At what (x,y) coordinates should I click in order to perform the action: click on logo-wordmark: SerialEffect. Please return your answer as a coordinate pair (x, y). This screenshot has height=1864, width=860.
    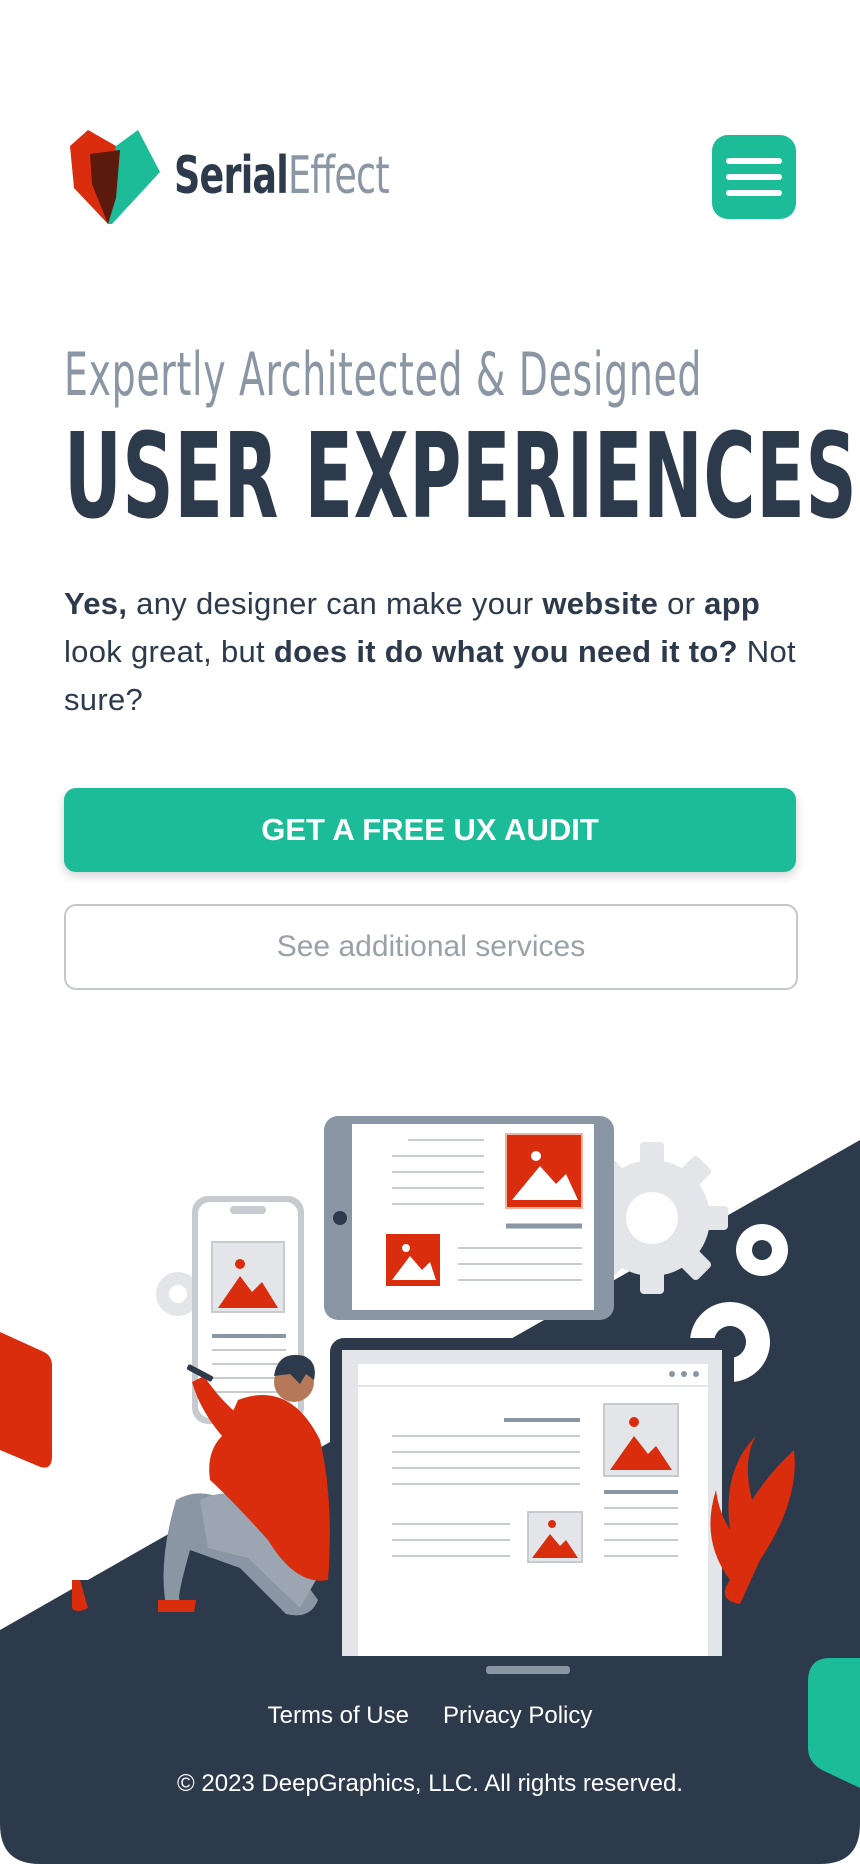
    Looking at the image, I should click on (282, 176).